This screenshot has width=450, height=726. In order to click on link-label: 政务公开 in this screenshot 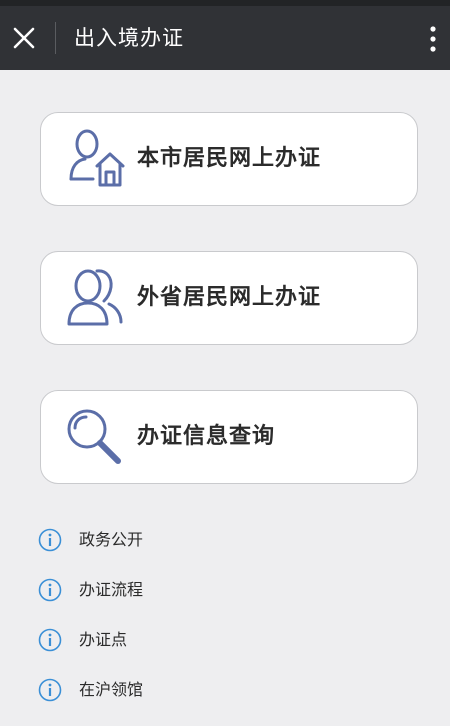, I will do `click(111, 539)`.